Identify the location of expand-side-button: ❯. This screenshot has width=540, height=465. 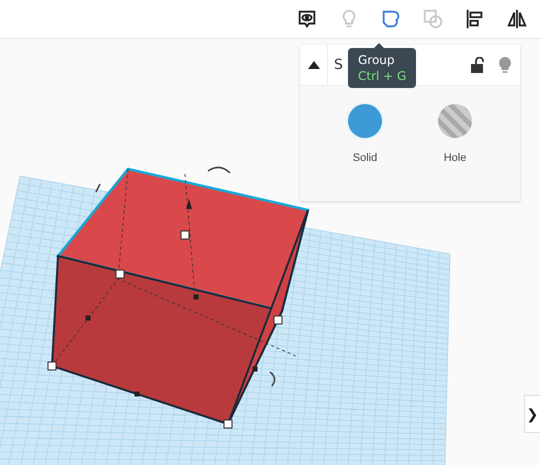
(532, 414).